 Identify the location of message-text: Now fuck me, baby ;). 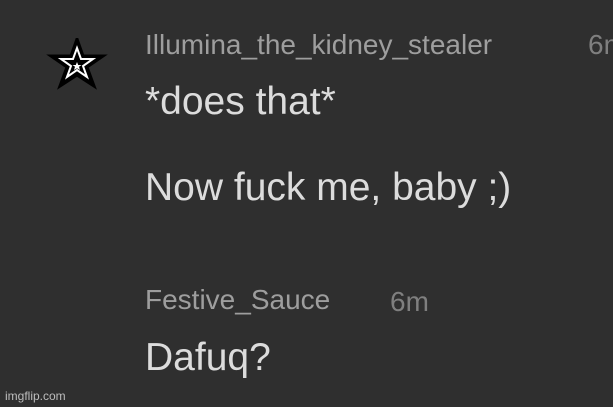
(328, 187).